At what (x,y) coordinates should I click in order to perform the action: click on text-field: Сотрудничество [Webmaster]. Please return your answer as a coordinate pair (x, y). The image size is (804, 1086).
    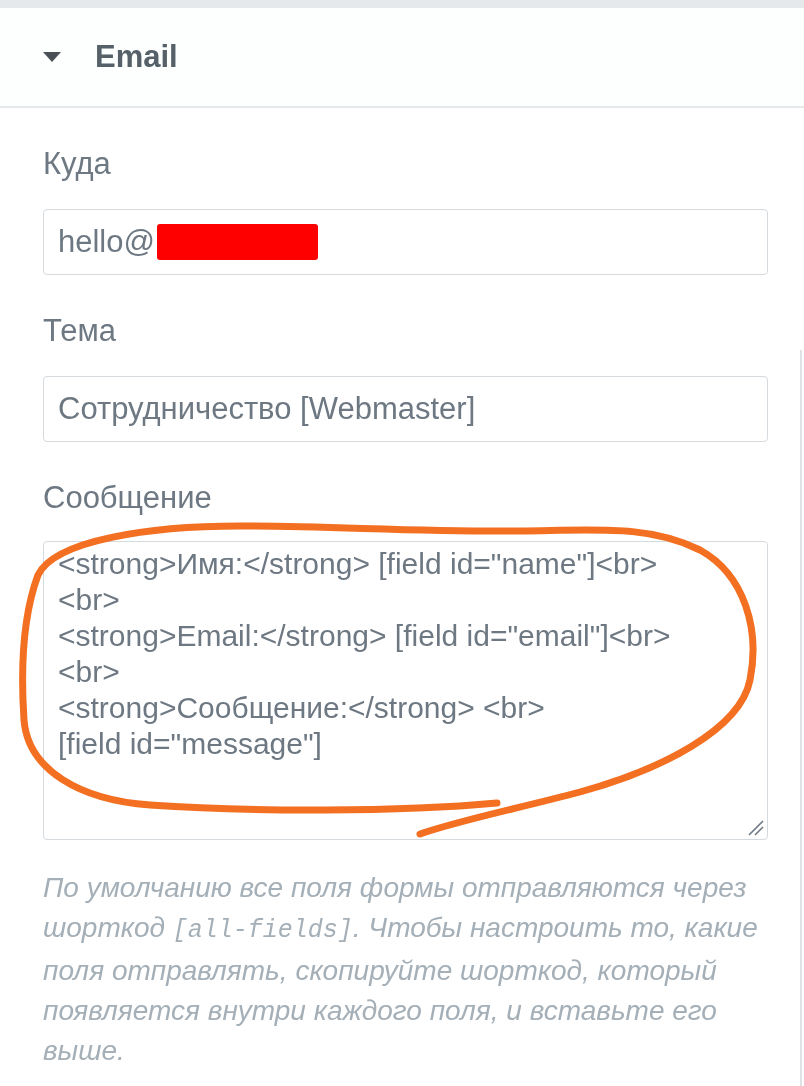
    Looking at the image, I should click on (405, 409).